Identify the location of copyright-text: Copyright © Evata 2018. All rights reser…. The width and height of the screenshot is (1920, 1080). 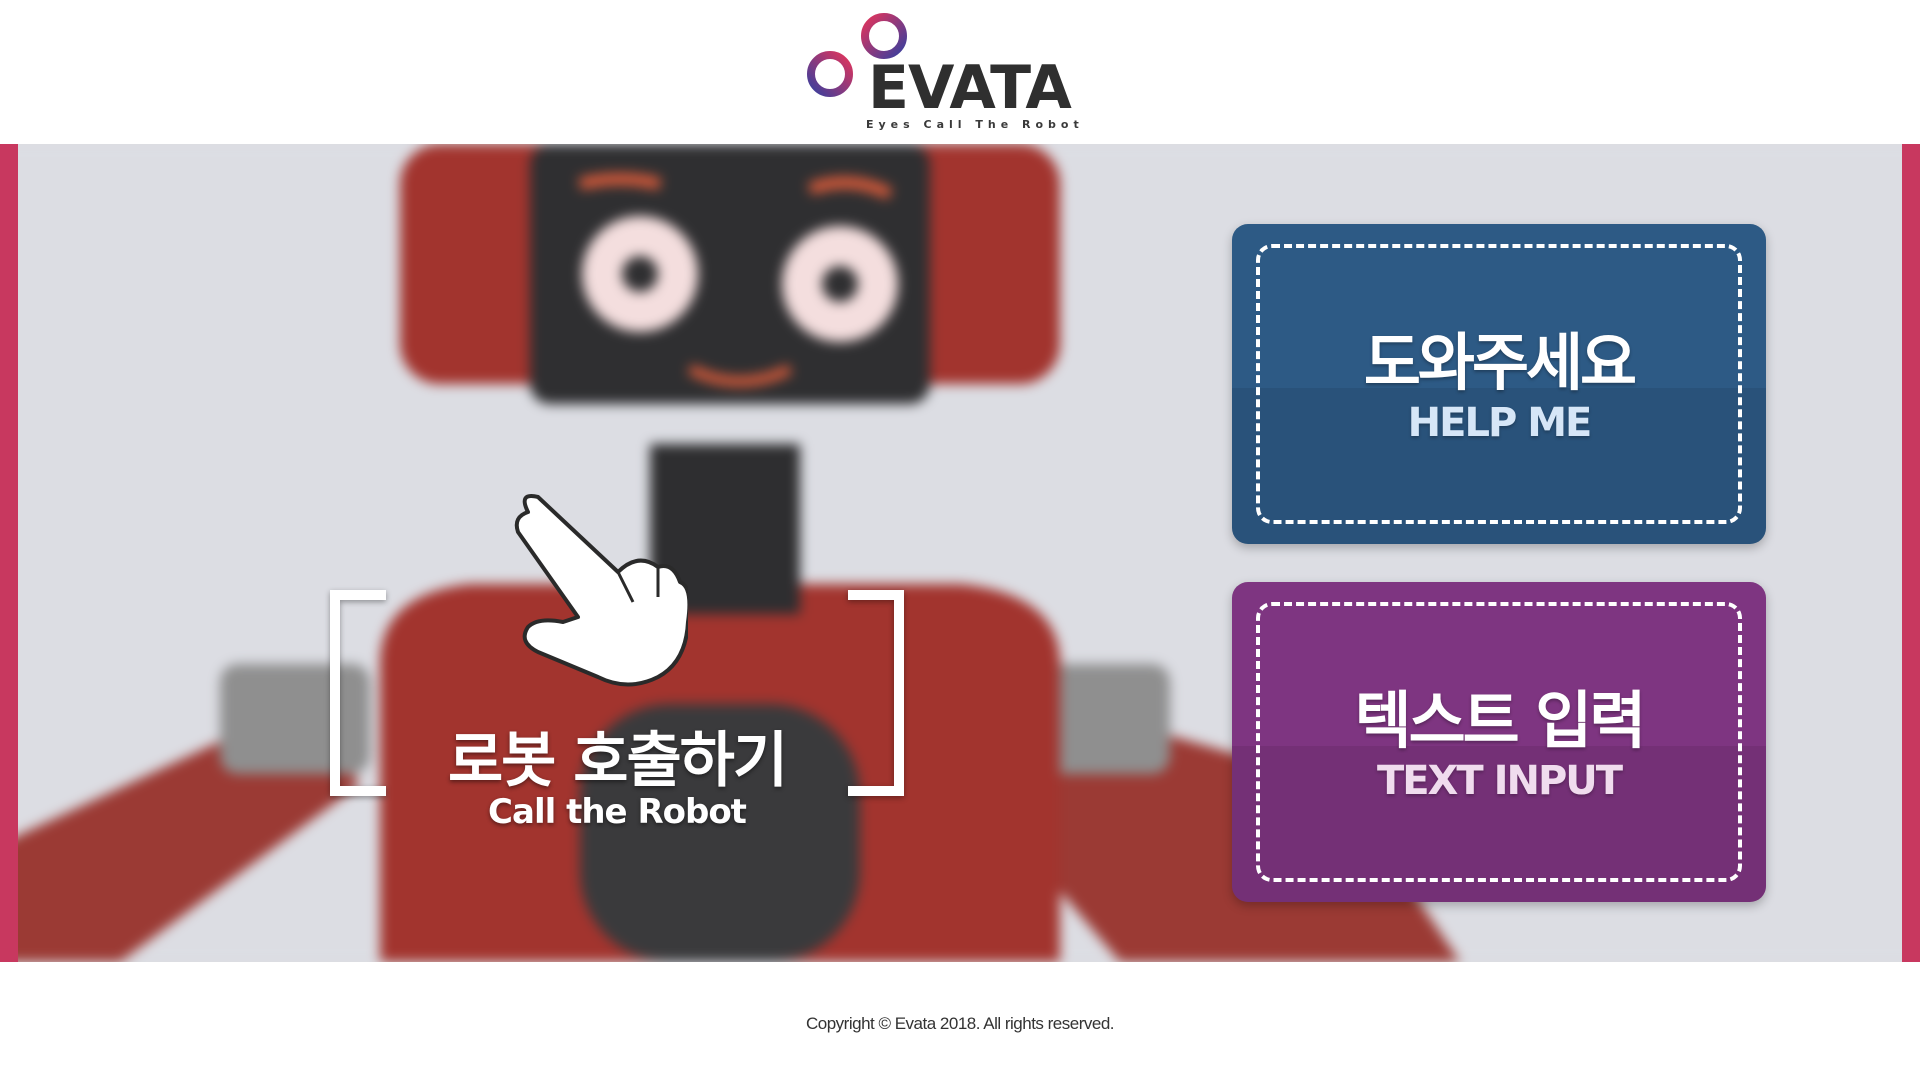
(960, 1023).